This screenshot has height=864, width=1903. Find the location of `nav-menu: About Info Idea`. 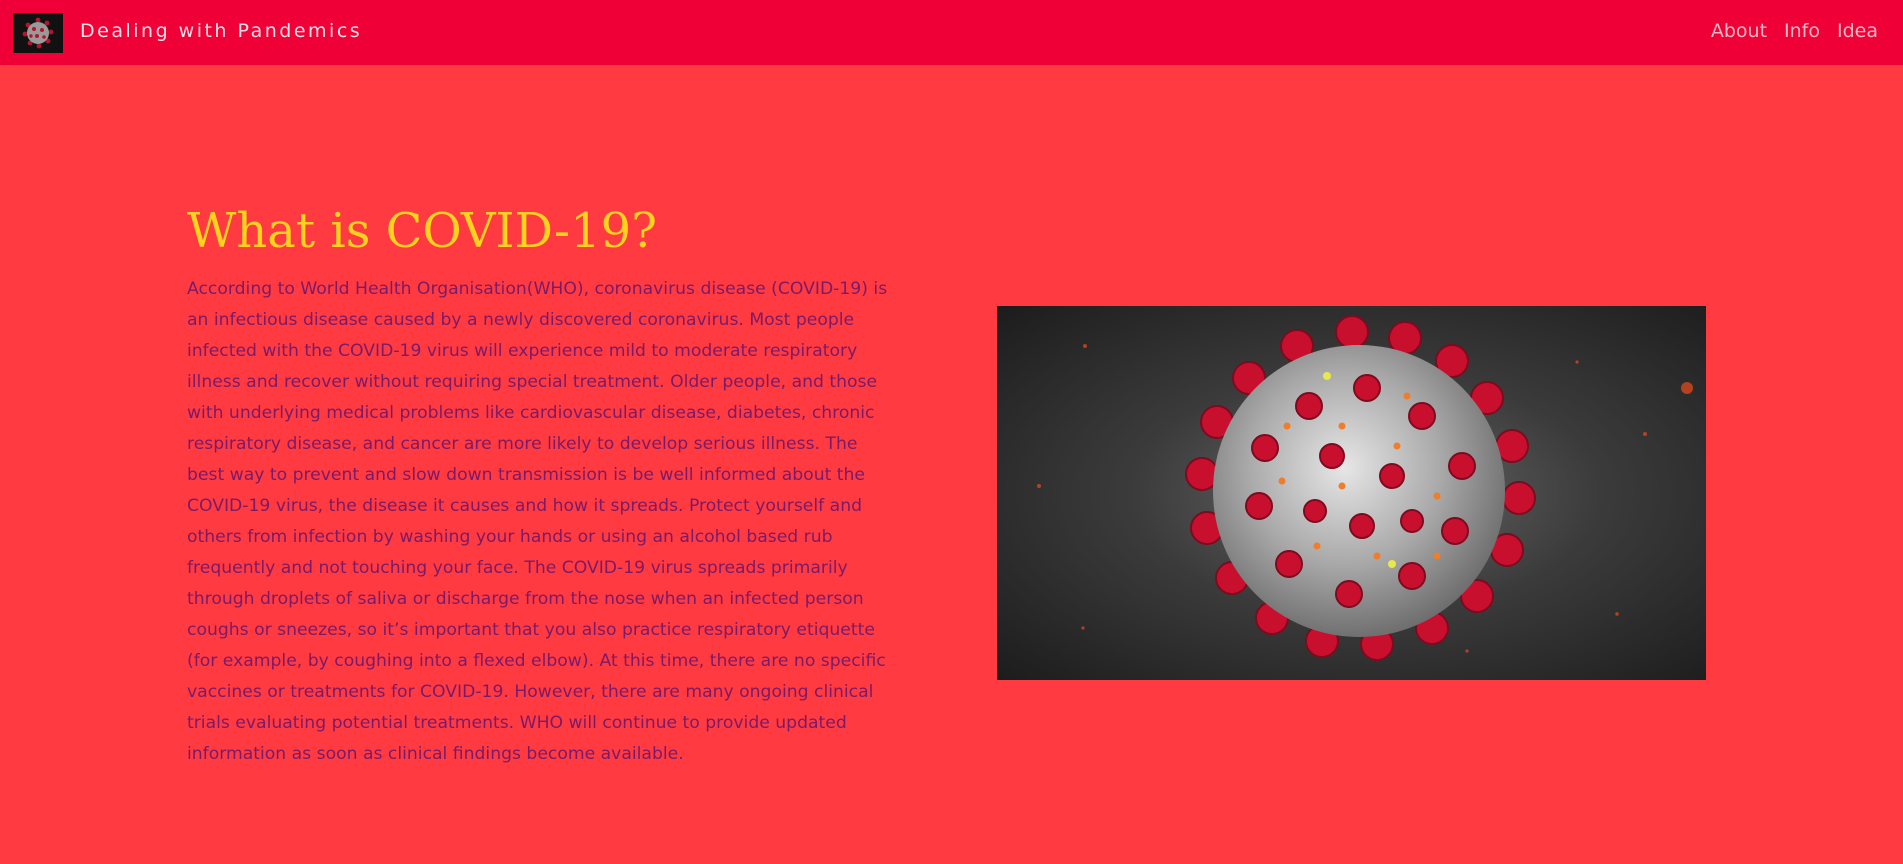

nav-menu: About Info Idea is located at coordinates (1794, 31).